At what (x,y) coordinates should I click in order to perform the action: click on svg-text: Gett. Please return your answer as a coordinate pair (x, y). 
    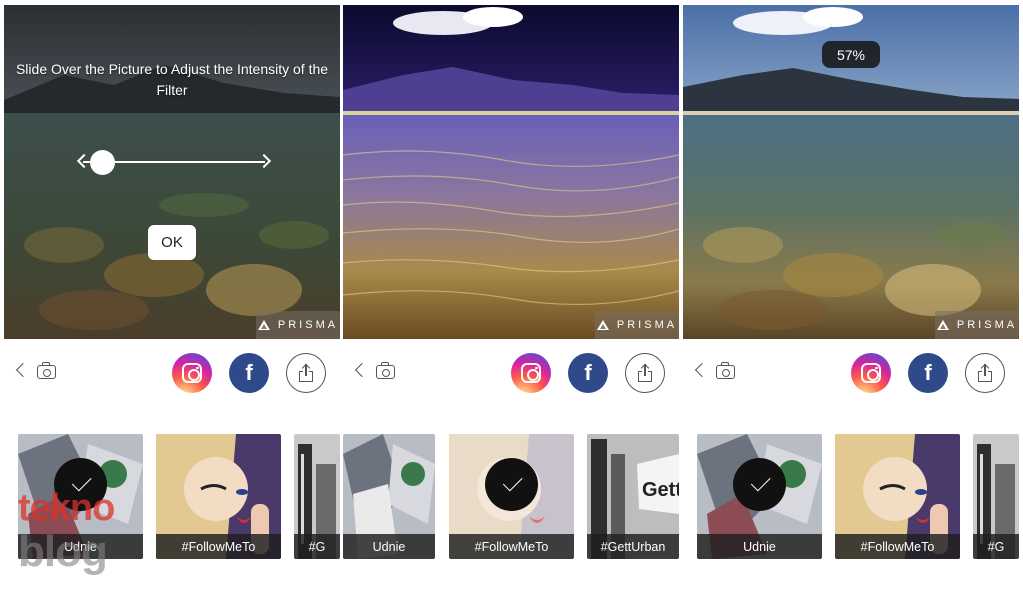
    Looking at the image, I should click on (660, 490).